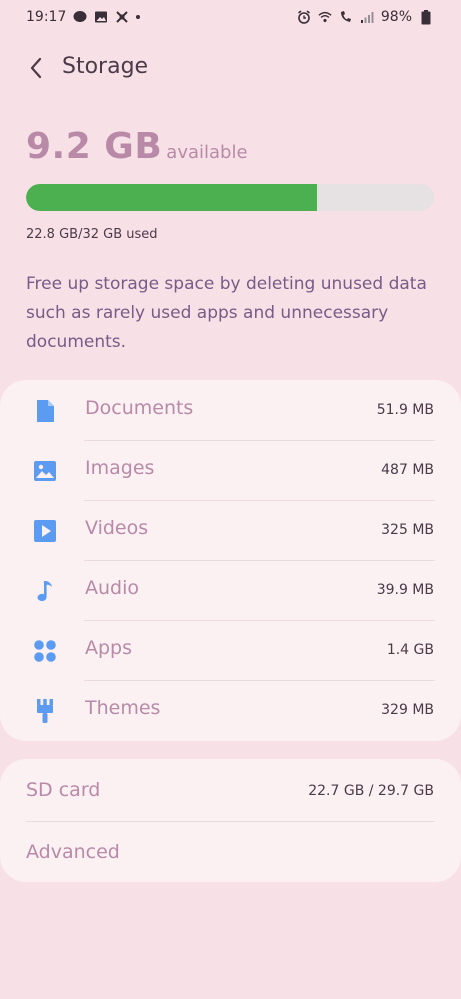 This screenshot has height=999, width=461. I want to click on category-size: 39.9 MB, so click(405, 590).